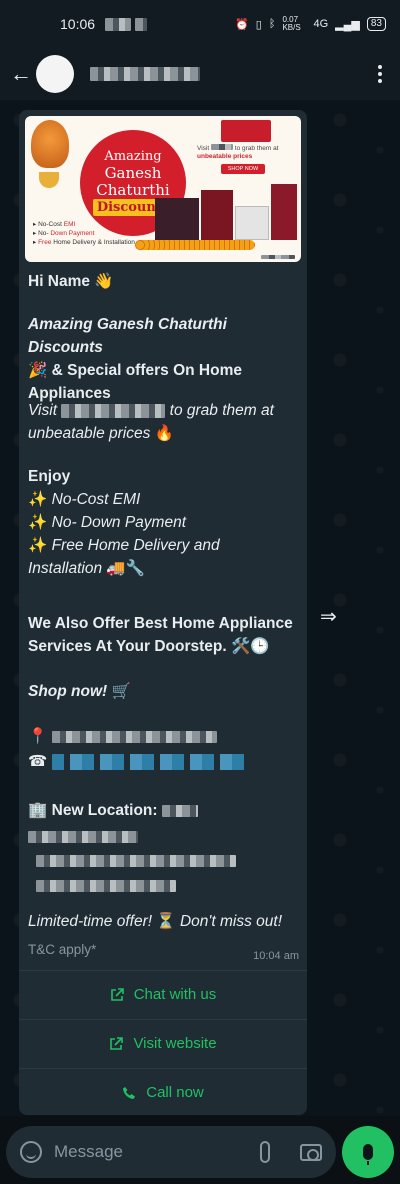  Describe the element at coordinates (59, 281) in the screenshot. I see `greeting-text: Hi Name` at that location.